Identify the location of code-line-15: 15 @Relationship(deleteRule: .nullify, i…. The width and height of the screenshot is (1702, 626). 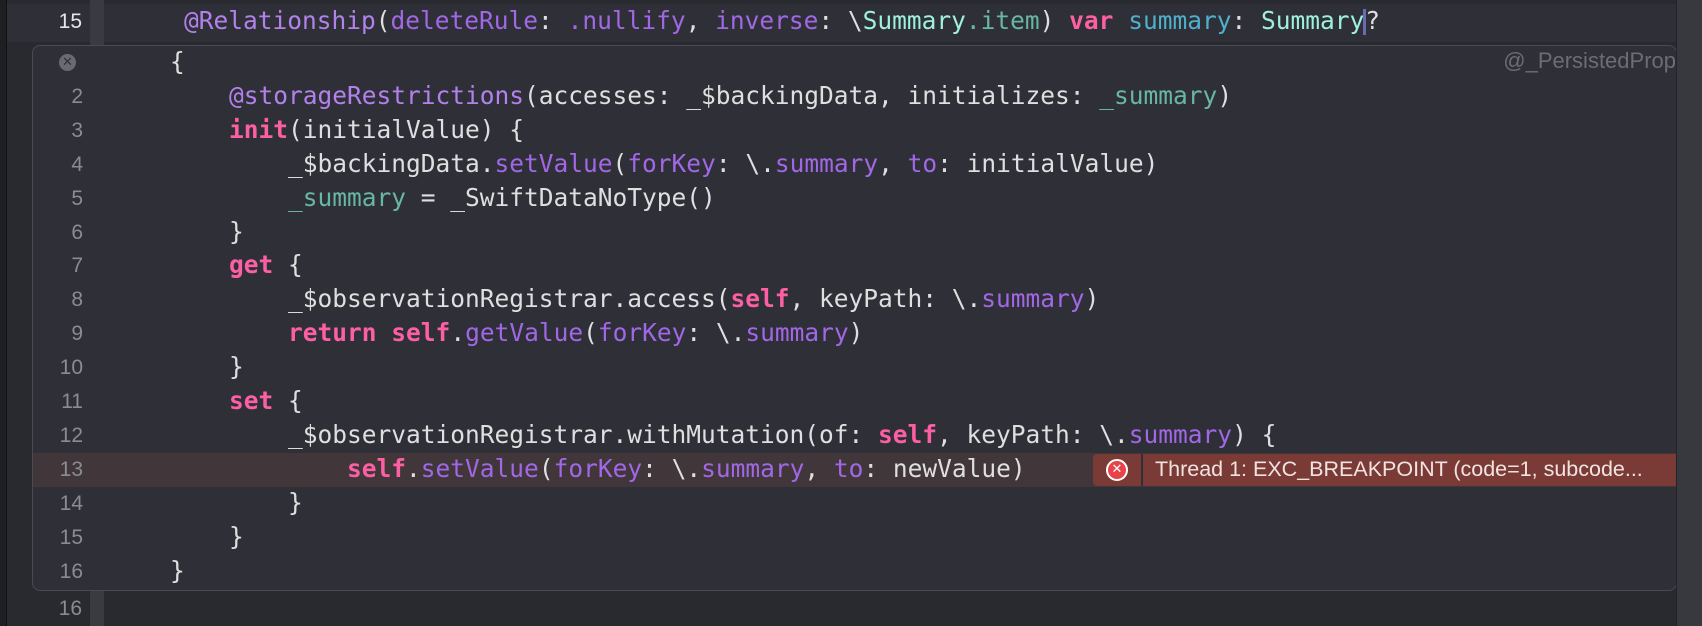
(842, 23).